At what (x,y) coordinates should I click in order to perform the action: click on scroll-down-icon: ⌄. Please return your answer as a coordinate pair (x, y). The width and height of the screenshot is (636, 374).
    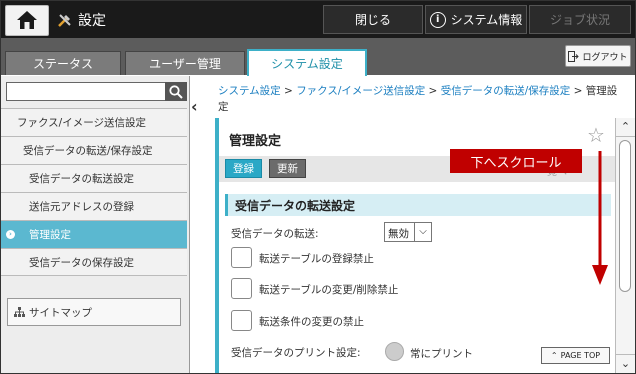
    Looking at the image, I should click on (625, 363).